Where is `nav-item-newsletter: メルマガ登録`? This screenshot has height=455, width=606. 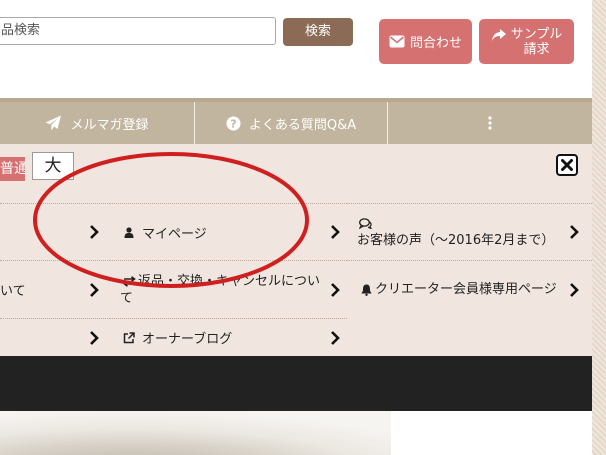
nav-item-newsletter: メルマガ登録 is located at coordinates (97, 123).